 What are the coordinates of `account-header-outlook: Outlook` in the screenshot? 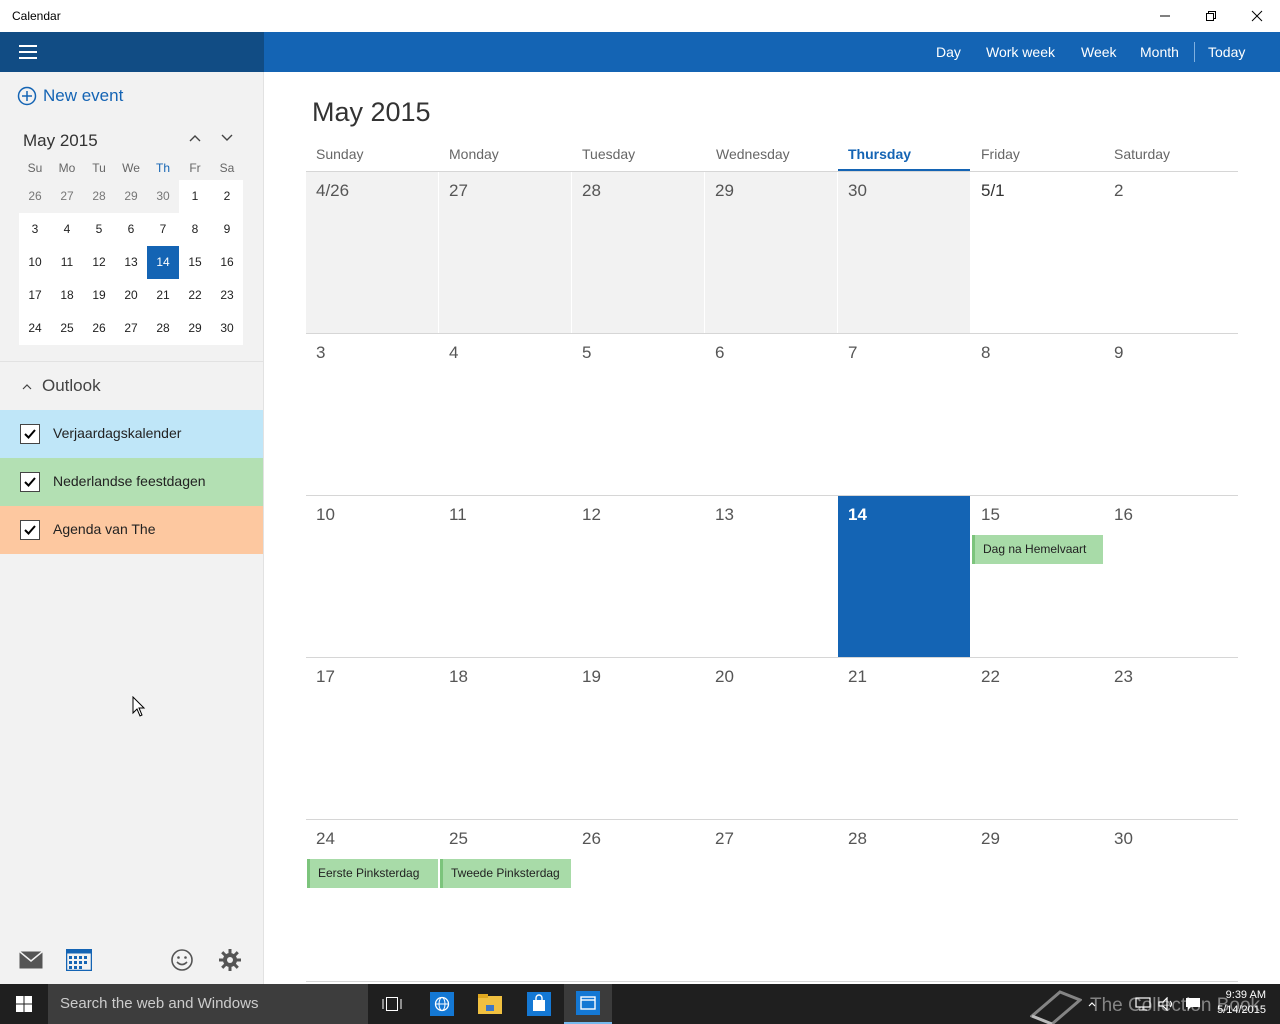 It's located at (61, 386).